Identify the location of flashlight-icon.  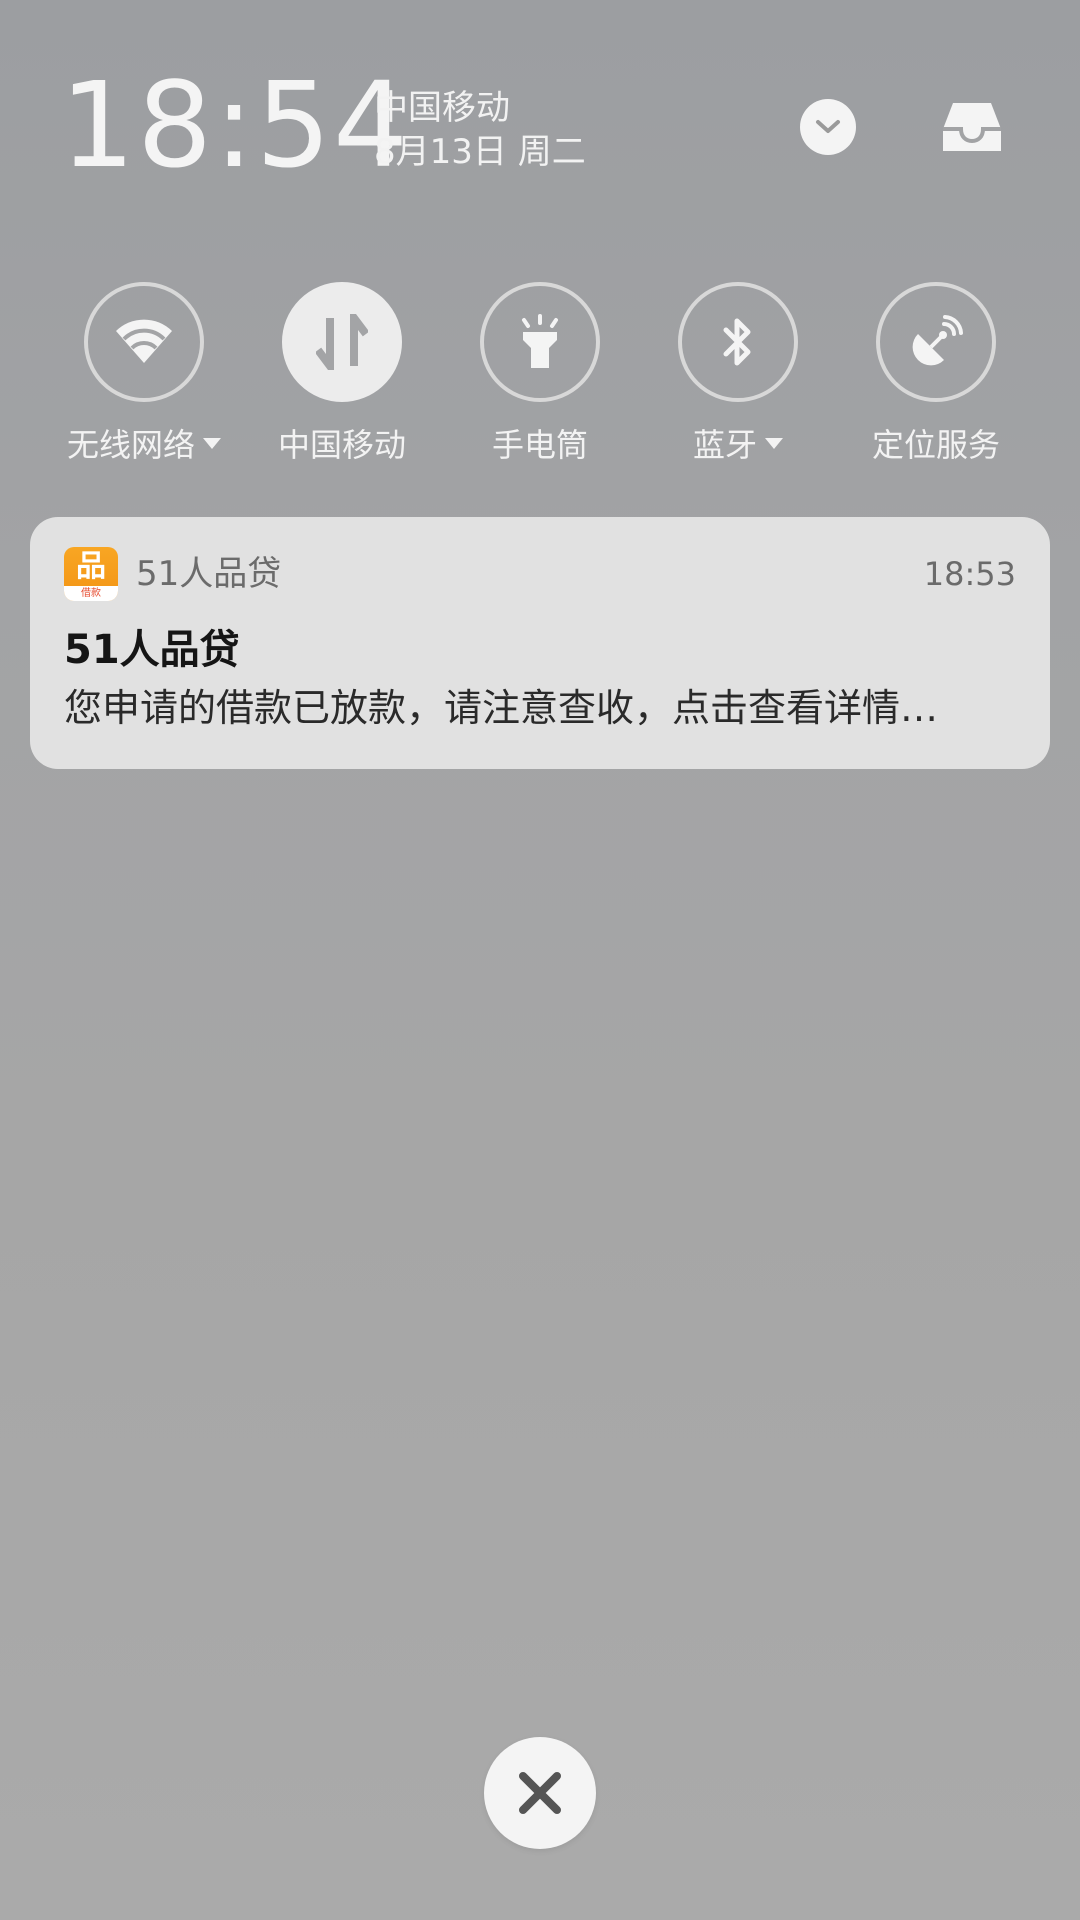
(540, 341).